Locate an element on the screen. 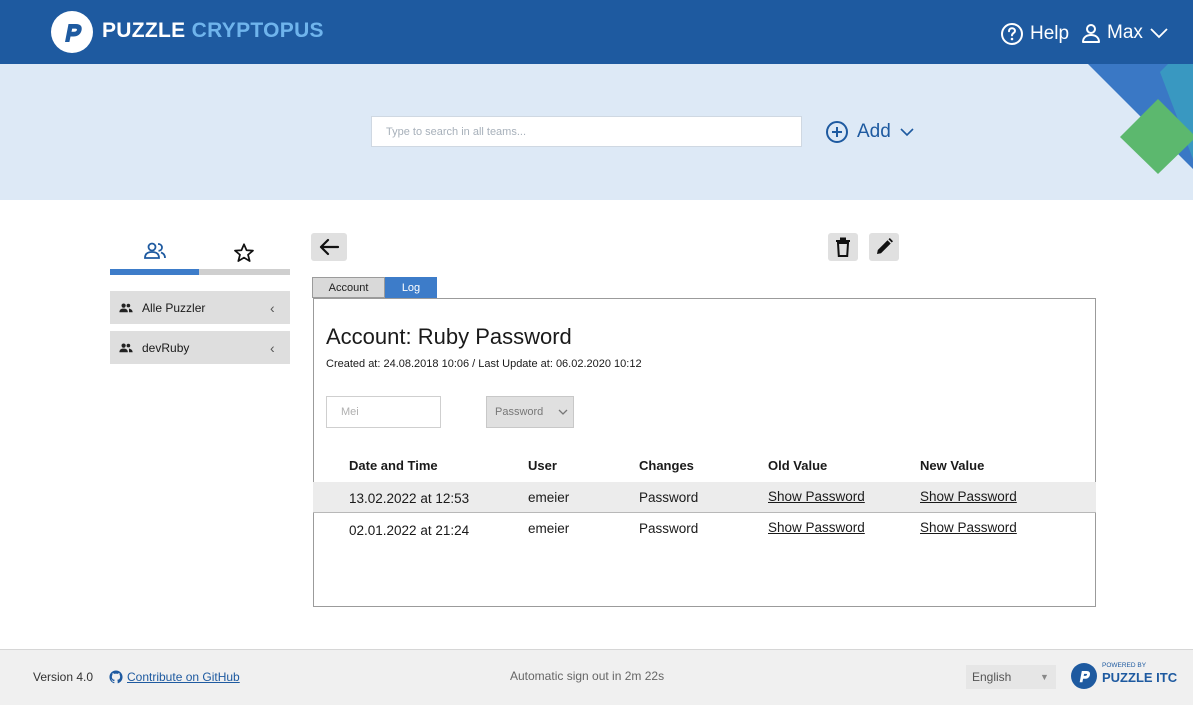  trash-icon is located at coordinates (843, 247).